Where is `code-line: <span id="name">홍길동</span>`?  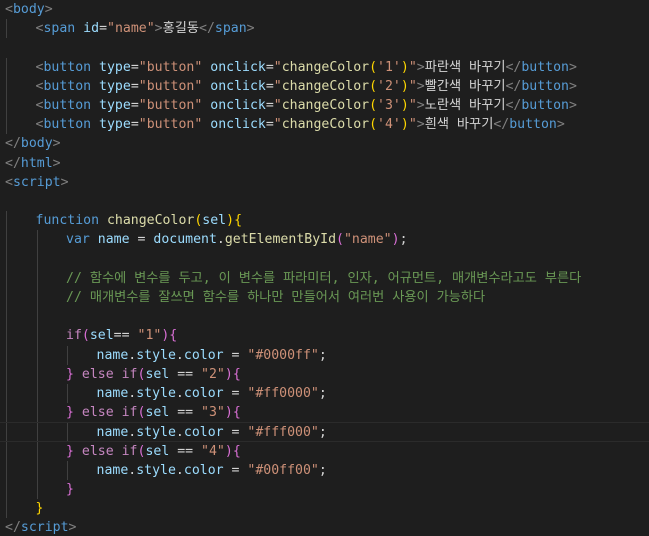
code-line: <span id="name">홍길동</span> is located at coordinates (324, 29).